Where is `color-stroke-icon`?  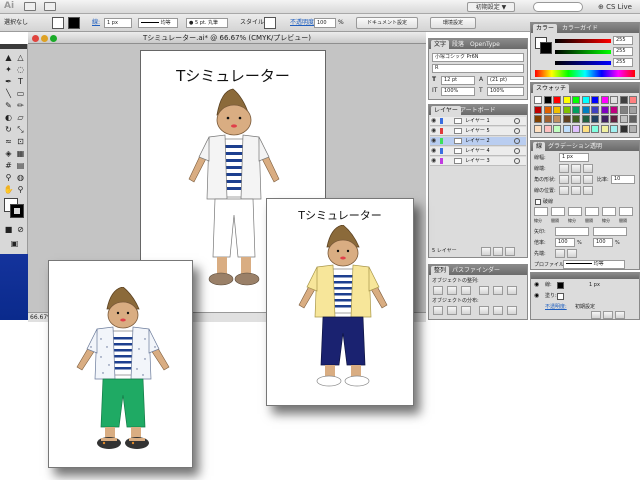
color-stroke-icon is located at coordinates (546, 48).